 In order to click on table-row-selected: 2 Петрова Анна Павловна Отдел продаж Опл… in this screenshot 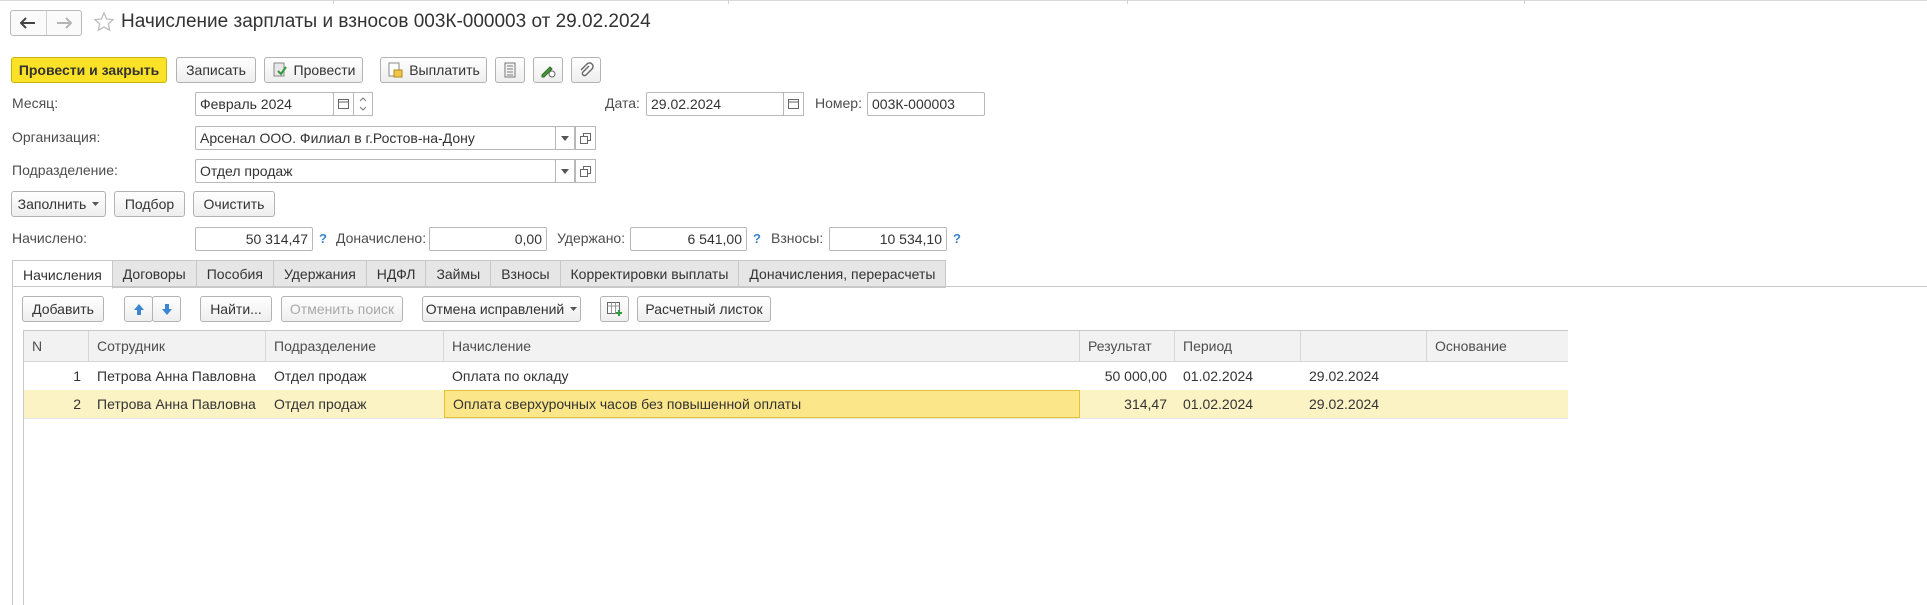, I will do `click(796, 404)`.